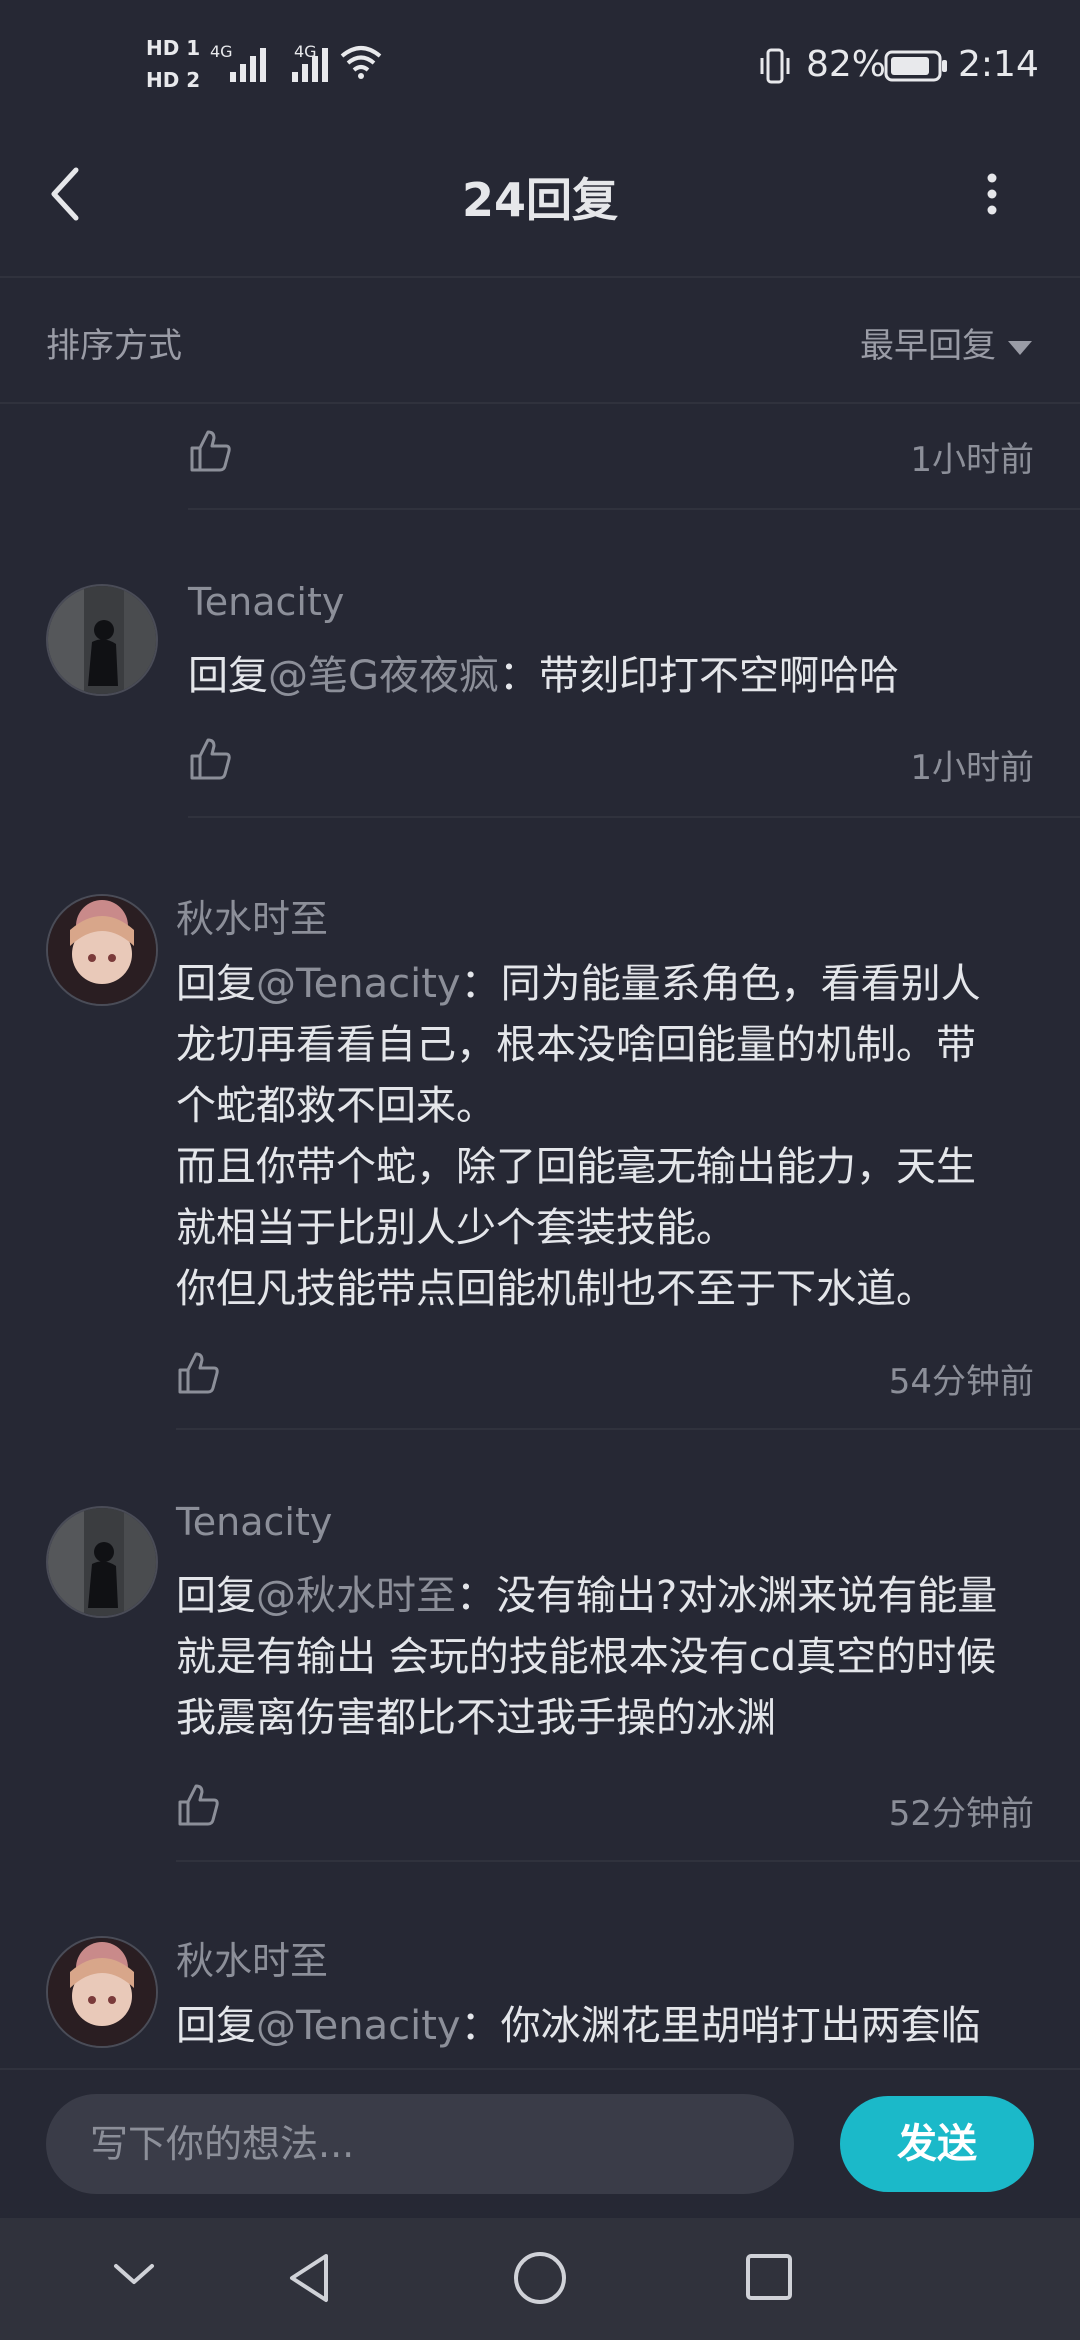 The height and width of the screenshot is (2340, 1080). What do you see at coordinates (961, 1382) in the screenshot?
I see `reply-time: 54分钟前` at bounding box center [961, 1382].